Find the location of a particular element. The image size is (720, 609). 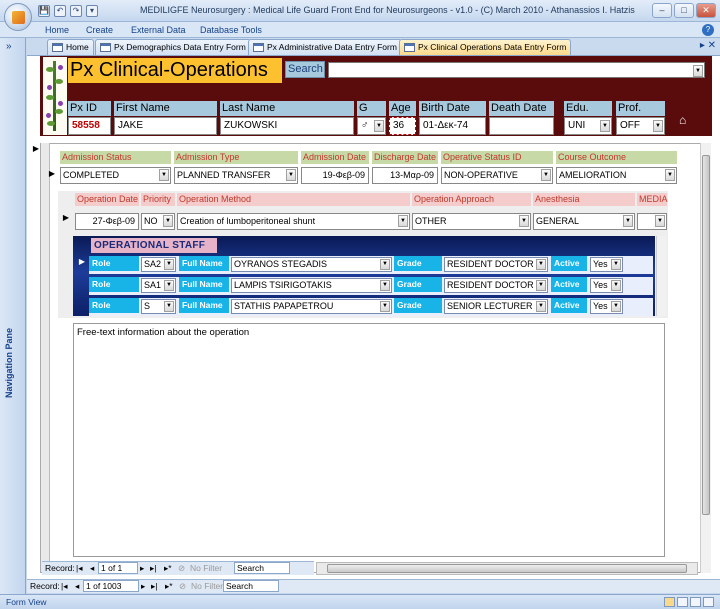

admission-date-field: 19-Φεβ-09 is located at coordinates (335, 175).